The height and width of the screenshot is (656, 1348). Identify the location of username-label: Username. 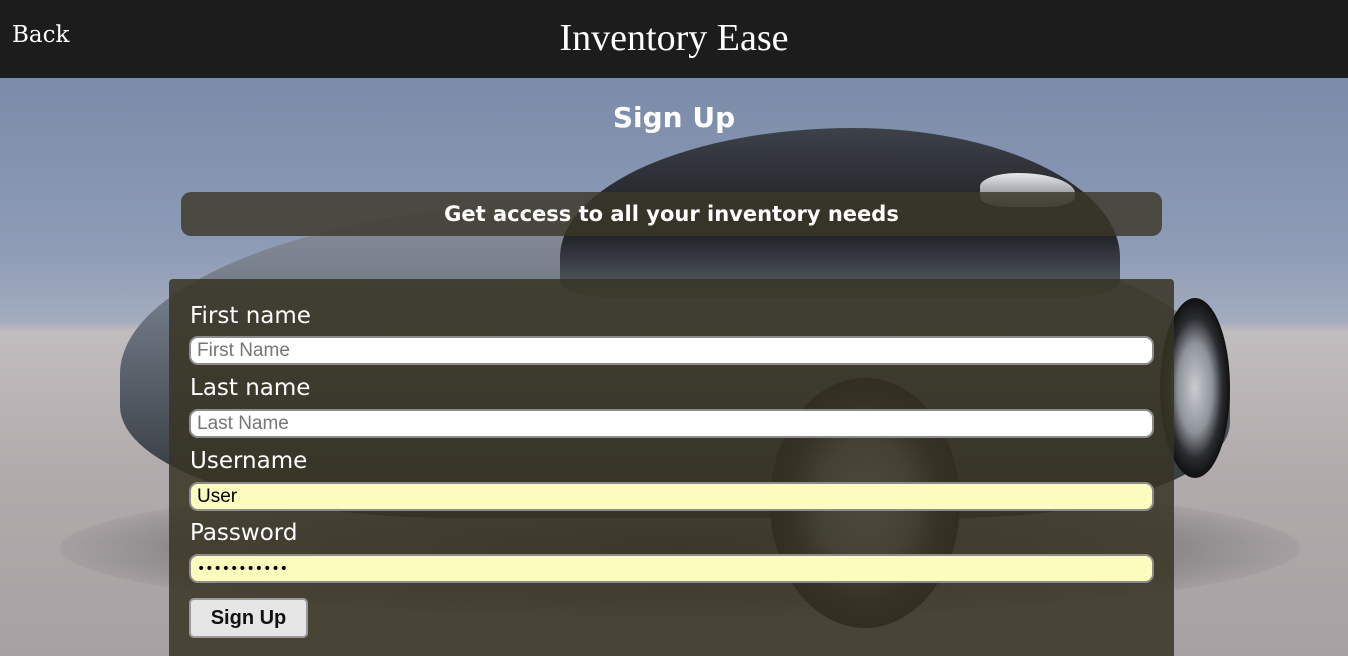
(249, 461).